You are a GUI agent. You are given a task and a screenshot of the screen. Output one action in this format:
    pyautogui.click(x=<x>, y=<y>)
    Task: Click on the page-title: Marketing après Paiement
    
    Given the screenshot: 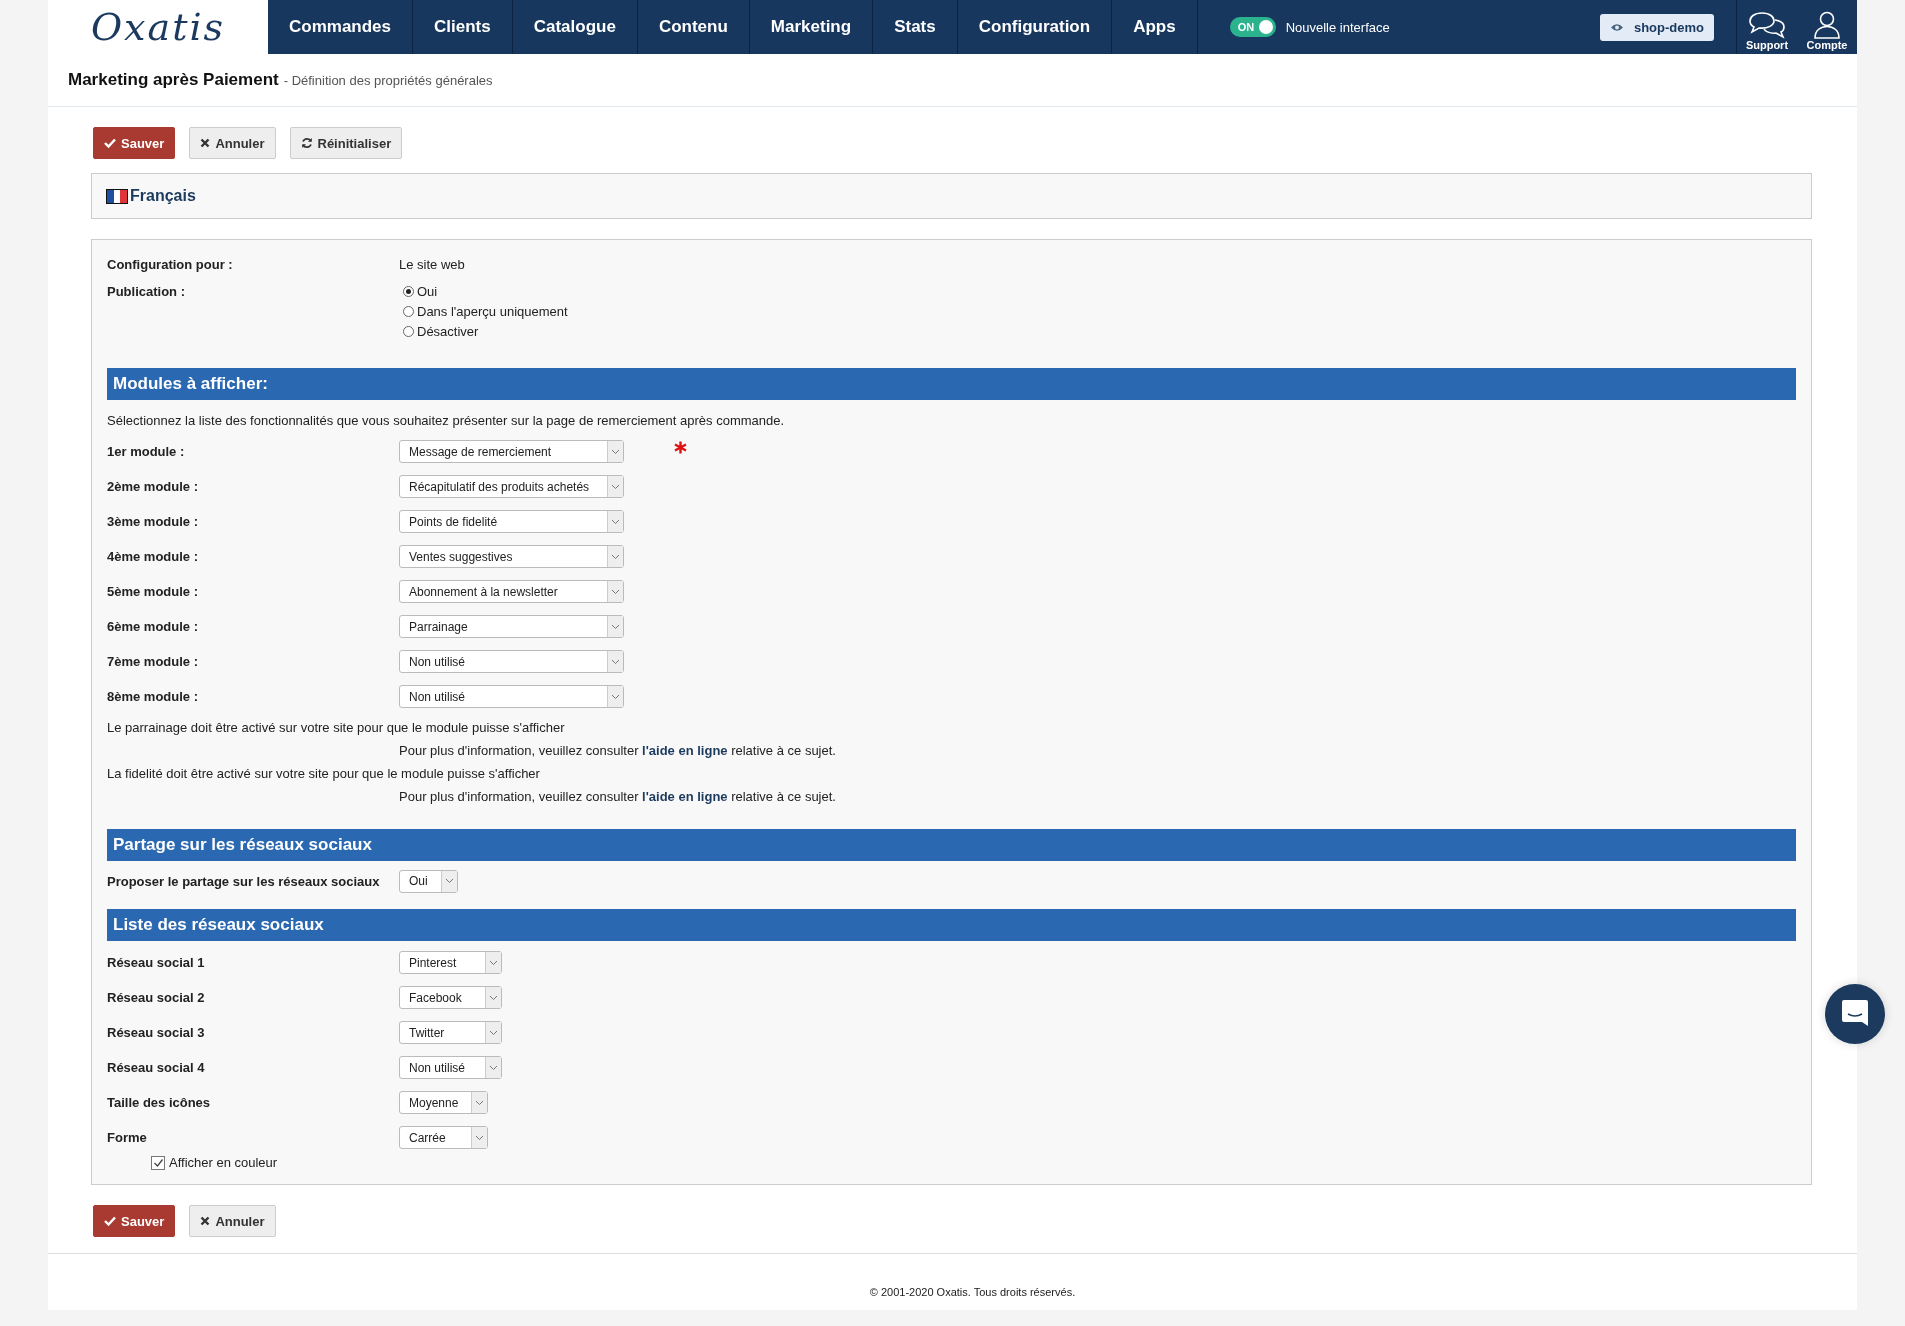 What is the action you would take?
    pyautogui.click(x=173, y=80)
    